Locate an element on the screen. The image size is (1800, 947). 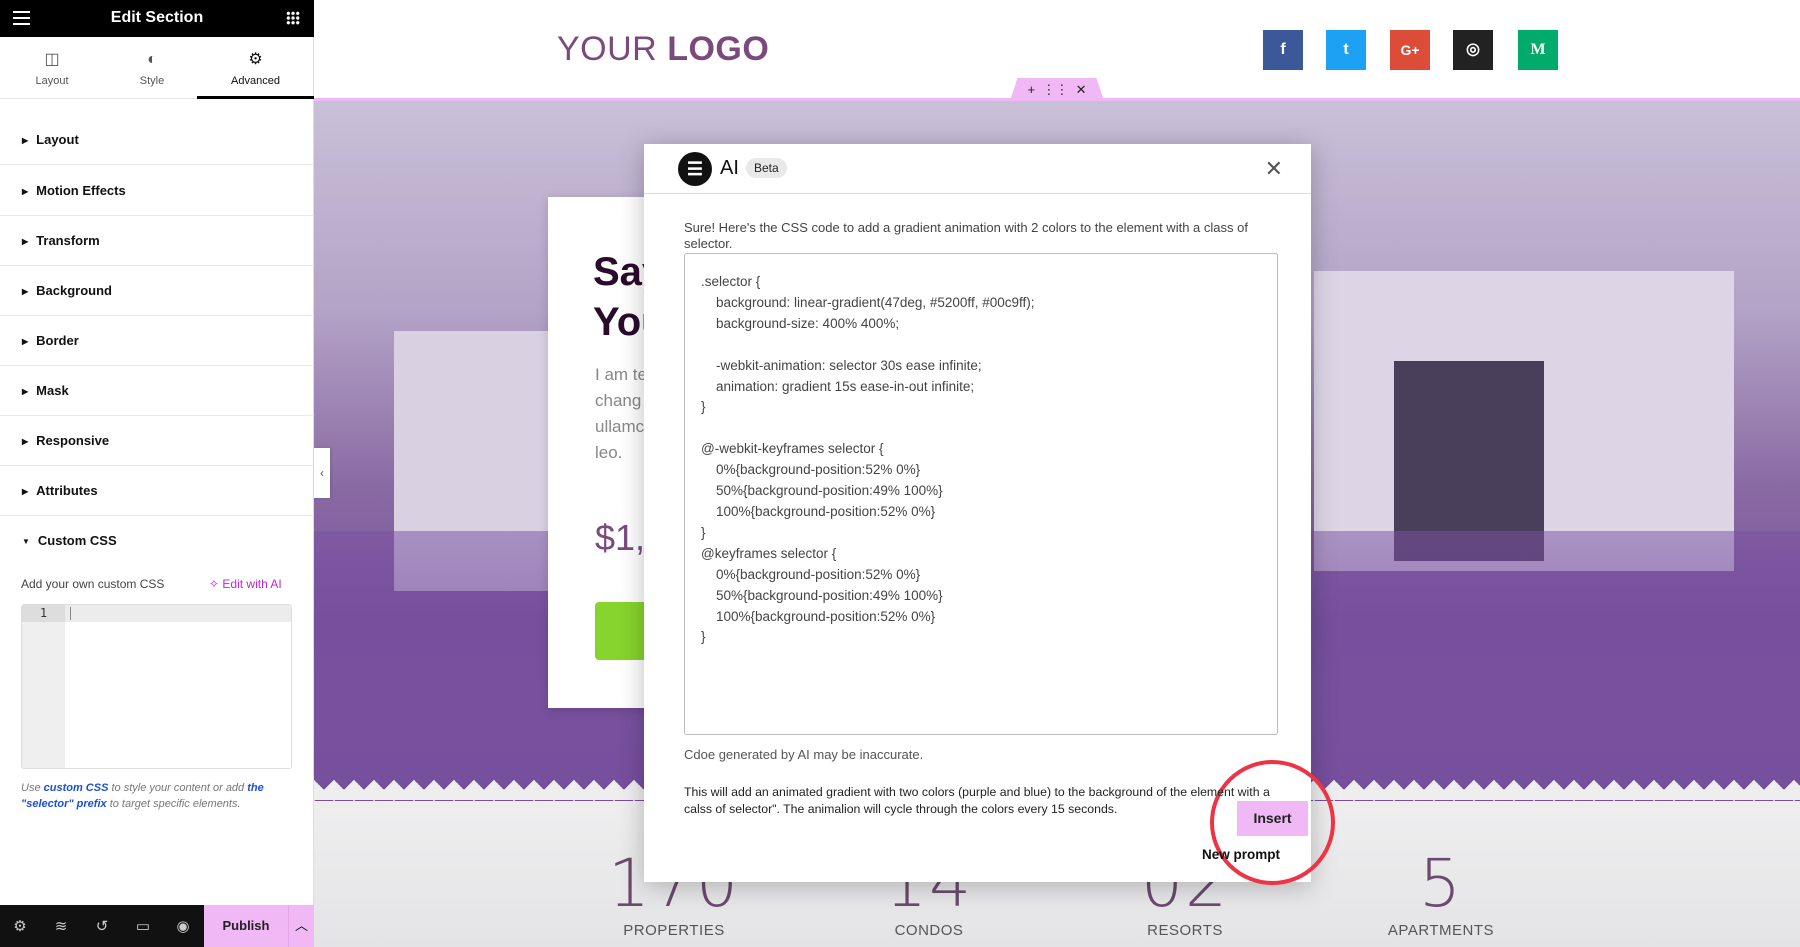
add-section-icon: + is located at coordinates (1032, 89).